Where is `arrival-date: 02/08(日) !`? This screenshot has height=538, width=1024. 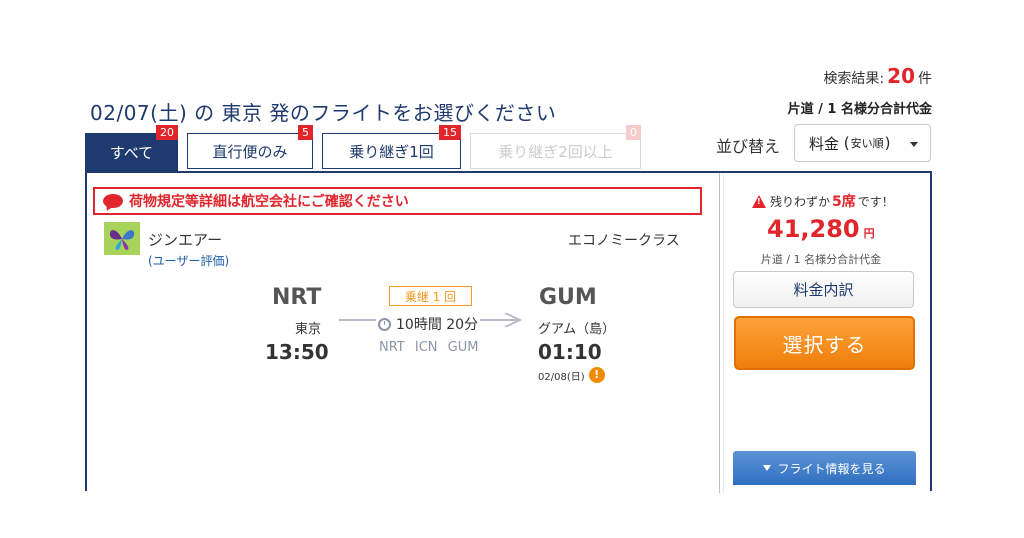 arrival-date: 02/08(日) ! is located at coordinates (571, 375).